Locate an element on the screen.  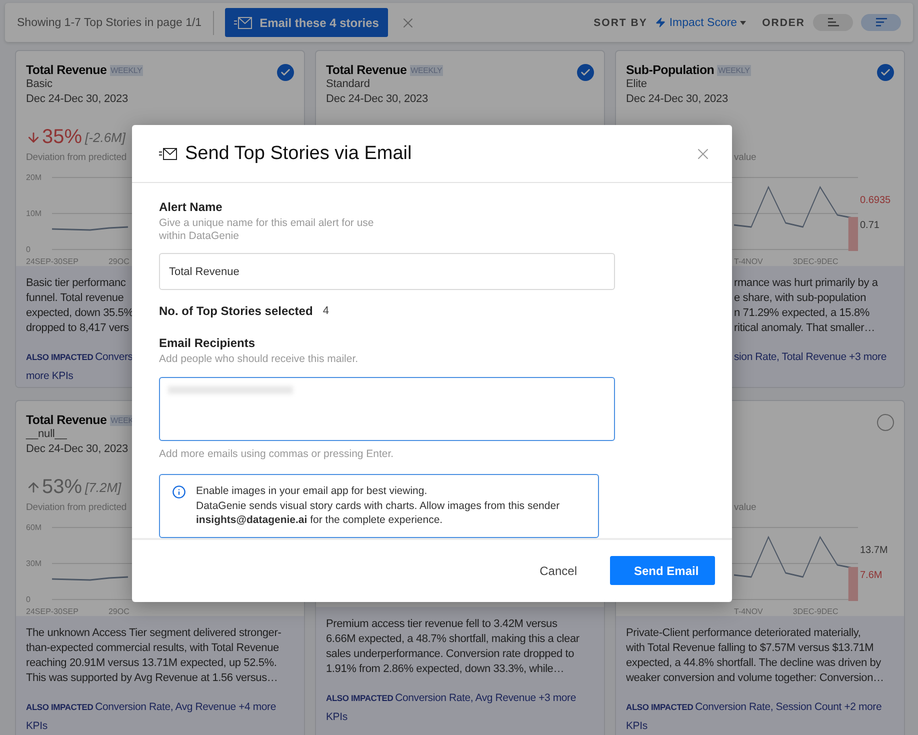
notice-heading: Enable images in your email app for best viewing. is located at coordinates (312, 491).